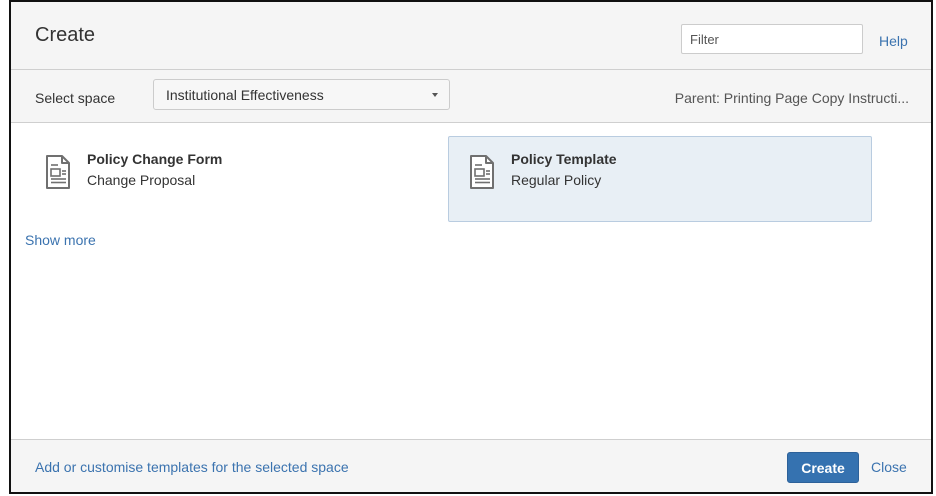  Describe the element at coordinates (435, 95) in the screenshot. I see `chevron-down-icon` at that location.